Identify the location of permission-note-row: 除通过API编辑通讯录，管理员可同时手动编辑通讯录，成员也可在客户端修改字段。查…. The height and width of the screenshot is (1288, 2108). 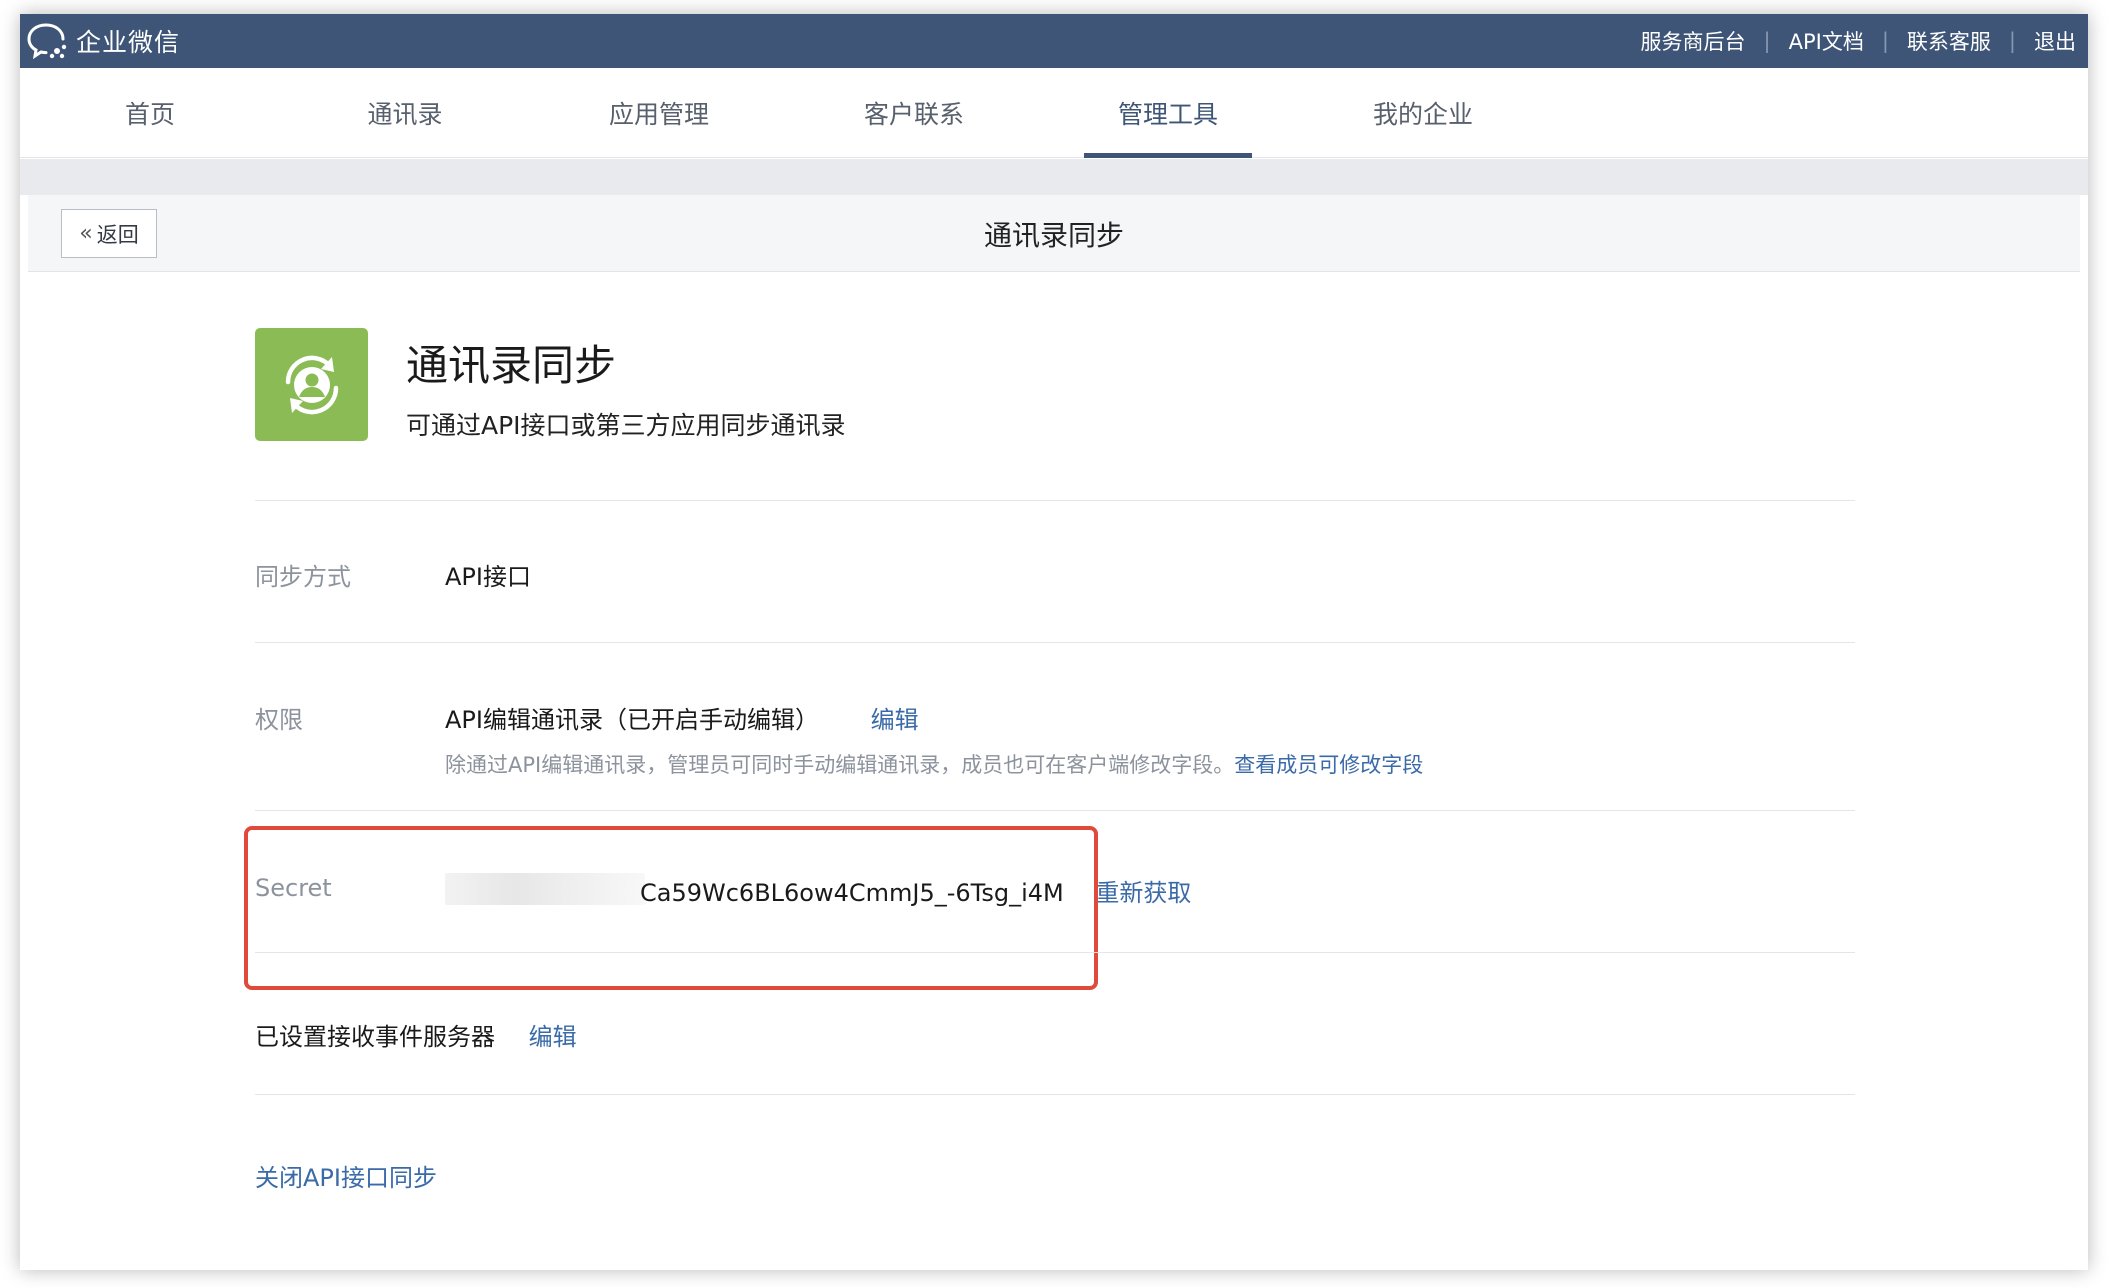
(934, 764).